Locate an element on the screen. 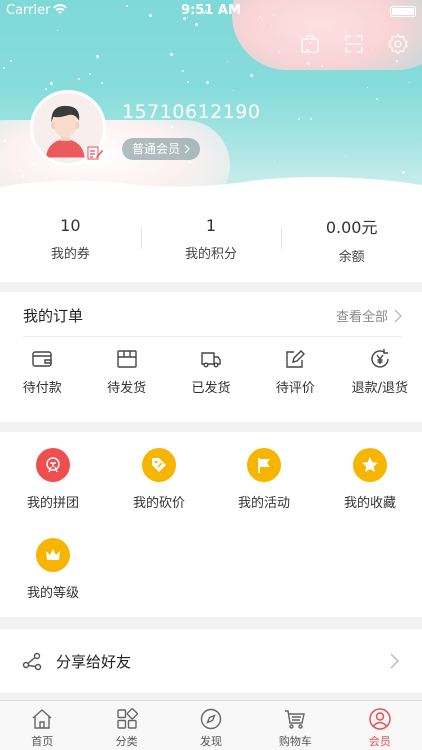 Image resolution: width=422 pixels, height=750 pixels. feature-label: 我的等级 is located at coordinates (52, 593).